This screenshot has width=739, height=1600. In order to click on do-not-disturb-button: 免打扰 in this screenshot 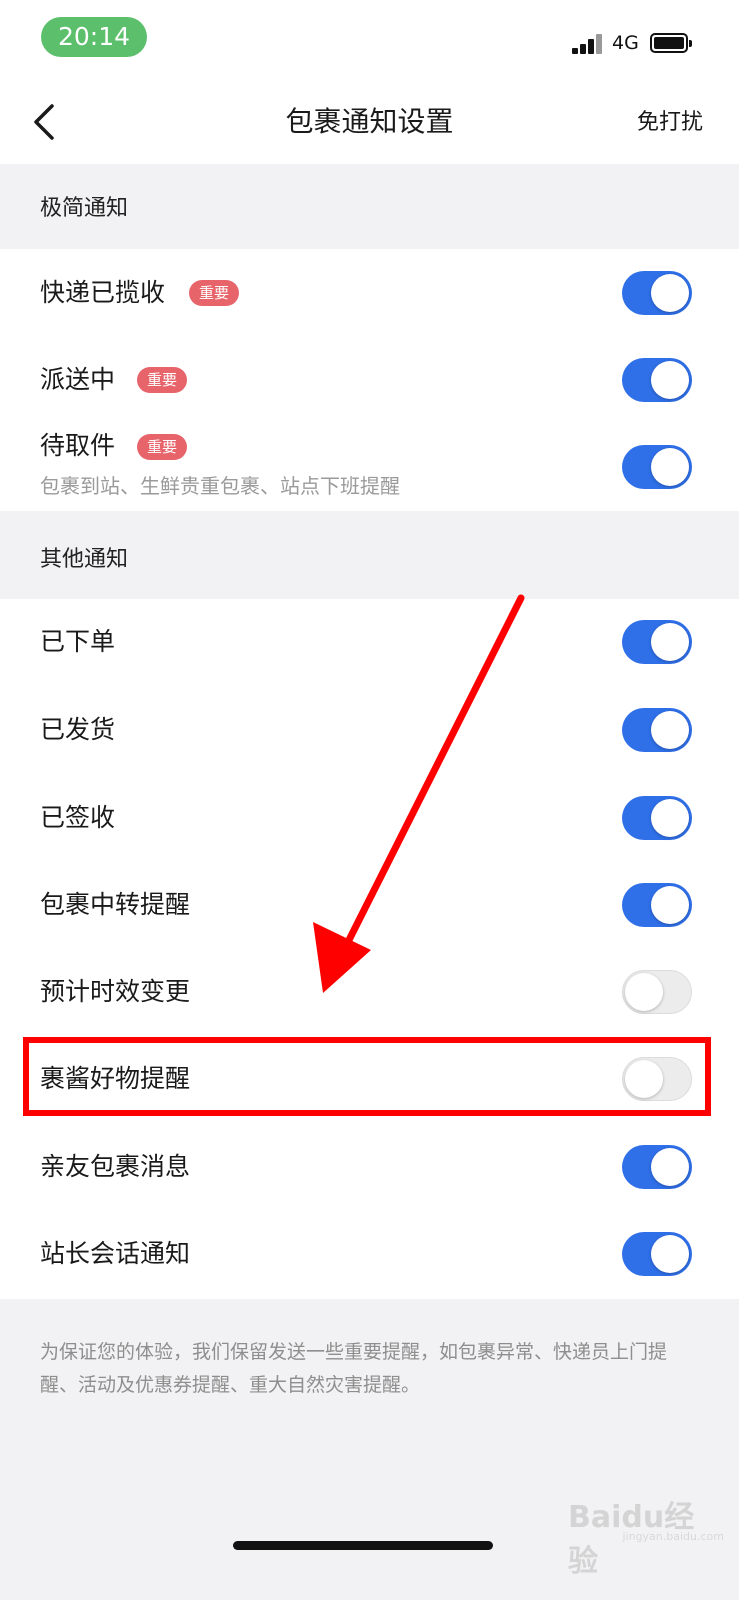, I will do `click(670, 123)`.